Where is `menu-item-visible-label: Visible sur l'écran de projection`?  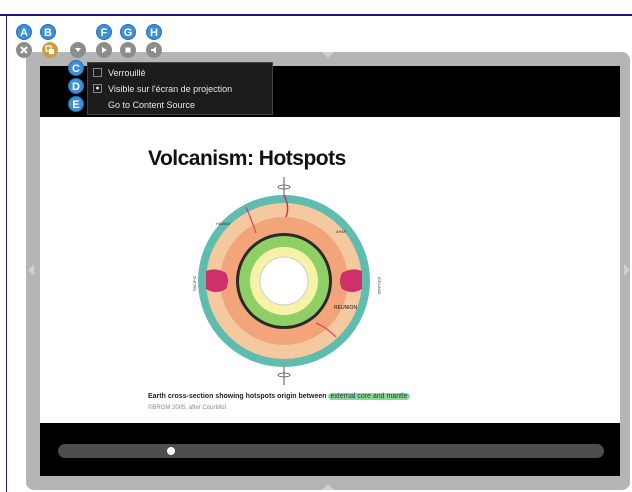 menu-item-visible-label: Visible sur l'écran de projection is located at coordinates (170, 89).